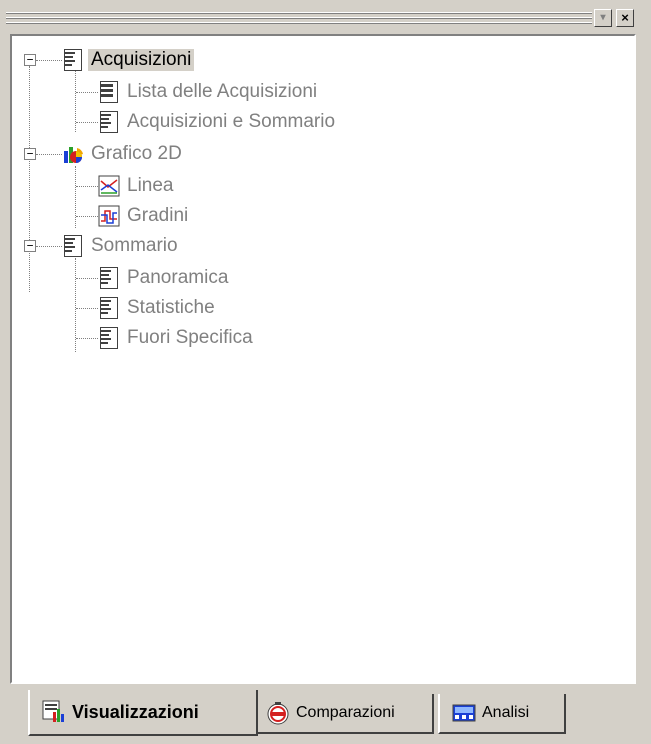  I want to click on tree-item-acquisizioni-sommario: Acquisizioni e Sommario, so click(218, 122).